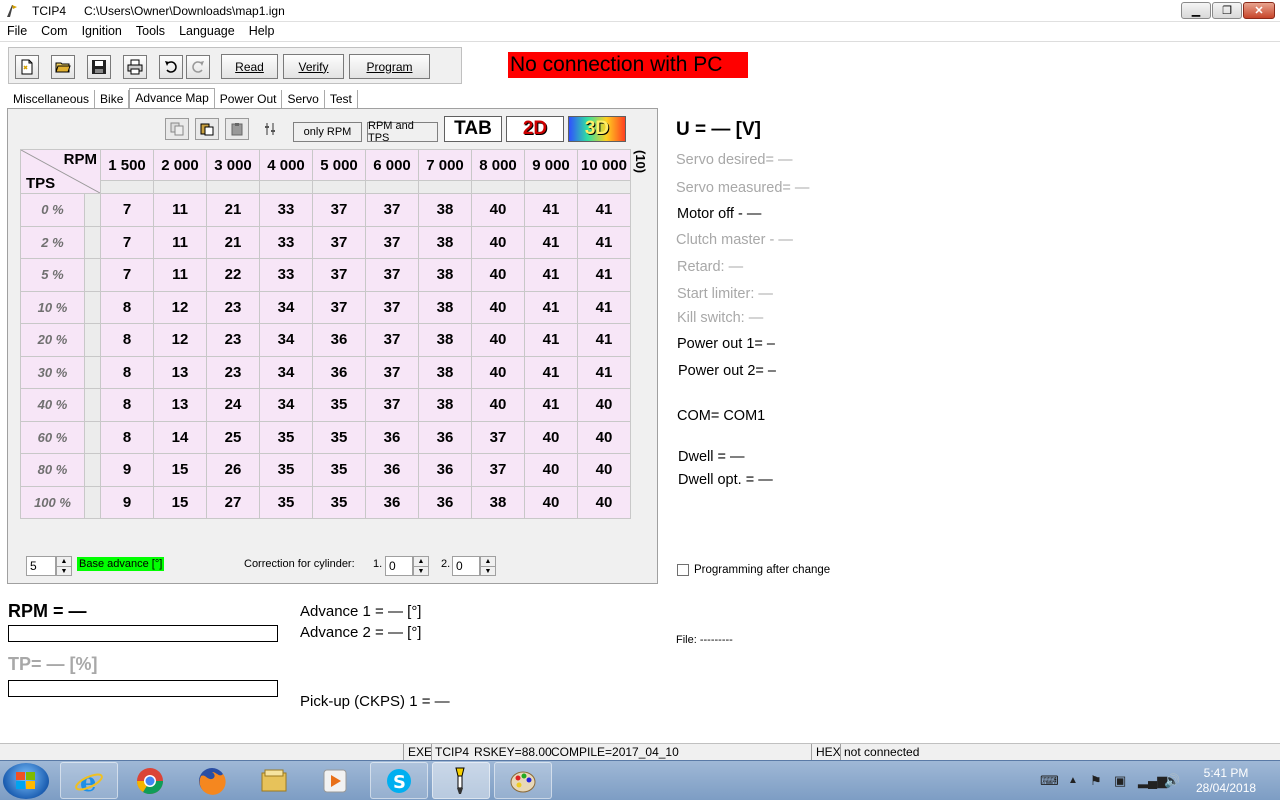 This screenshot has height=800, width=1280. Describe the element at coordinates (127, 470) in the screenshot. I see `advance-cell: 9` at that location.